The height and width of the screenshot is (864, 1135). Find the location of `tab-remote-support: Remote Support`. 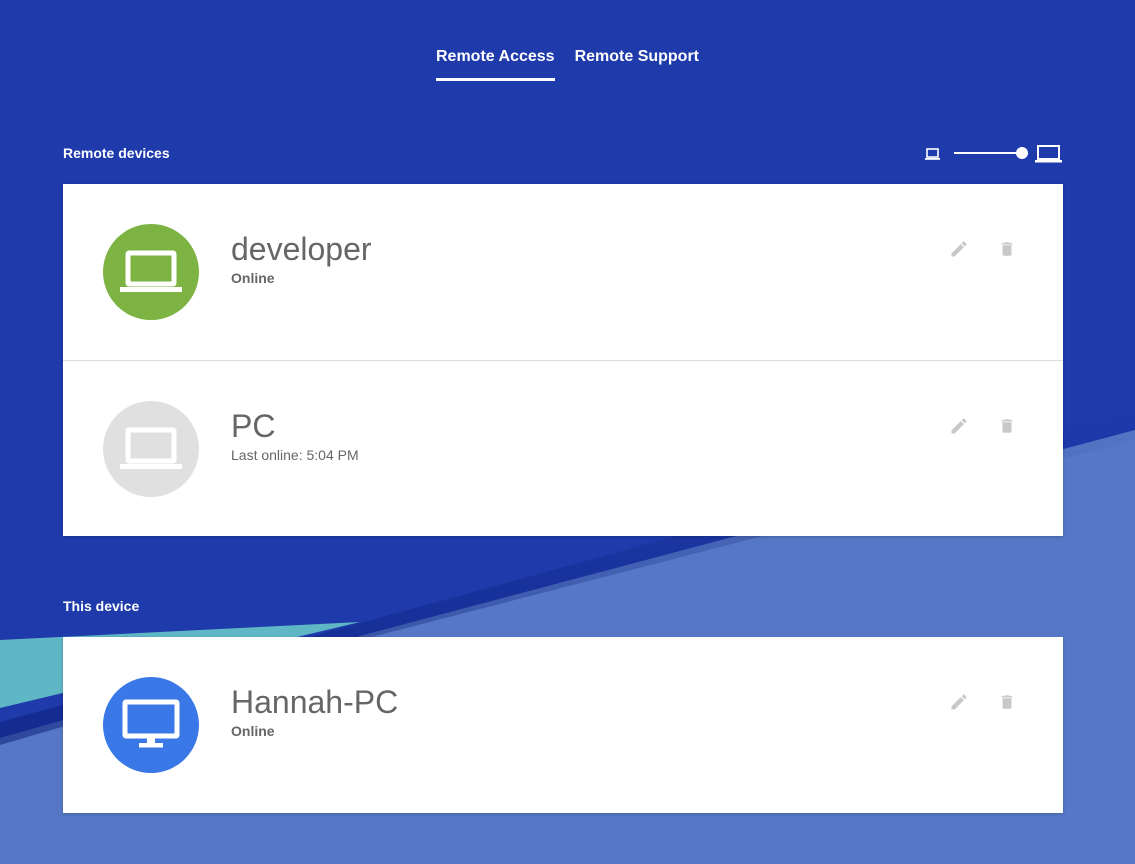

tab-remote-support: Remote Support is located at coordinates (637, 64).